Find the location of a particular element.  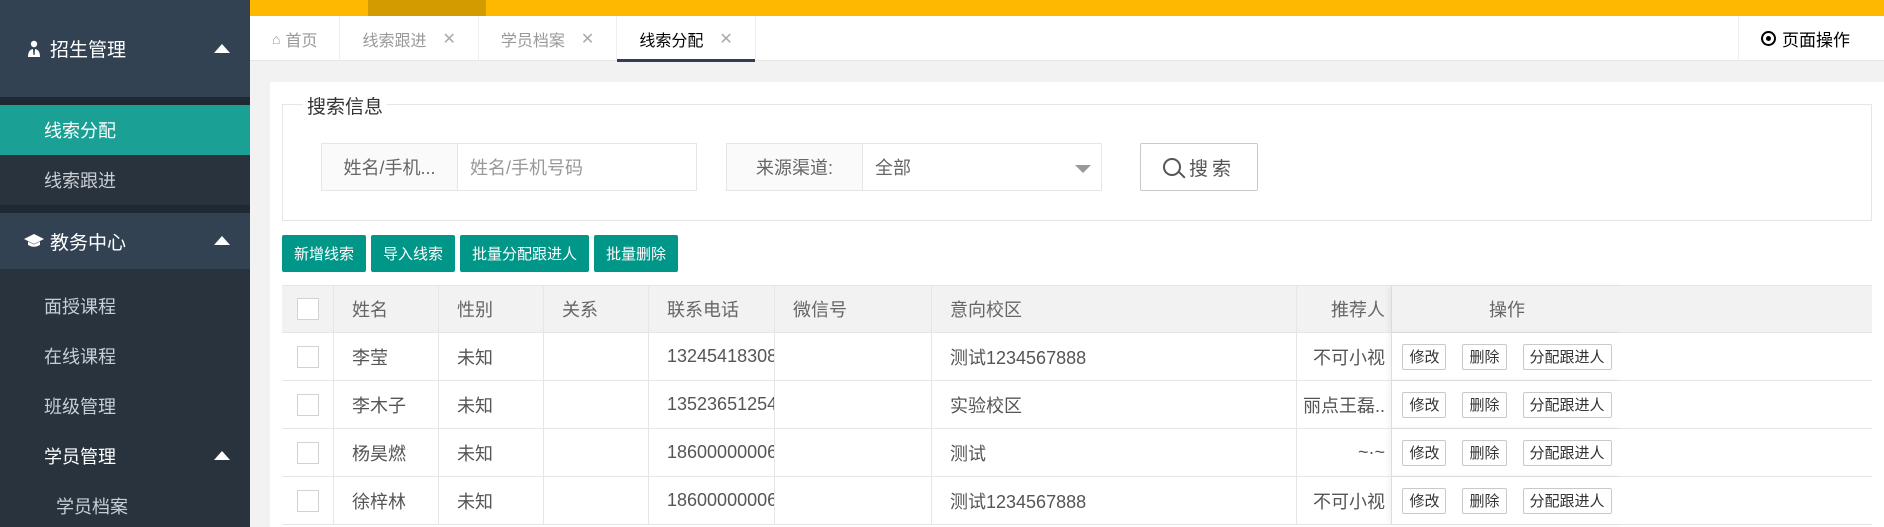

batch-delete-button: 批量删除 is located at coordinates (636, 253).